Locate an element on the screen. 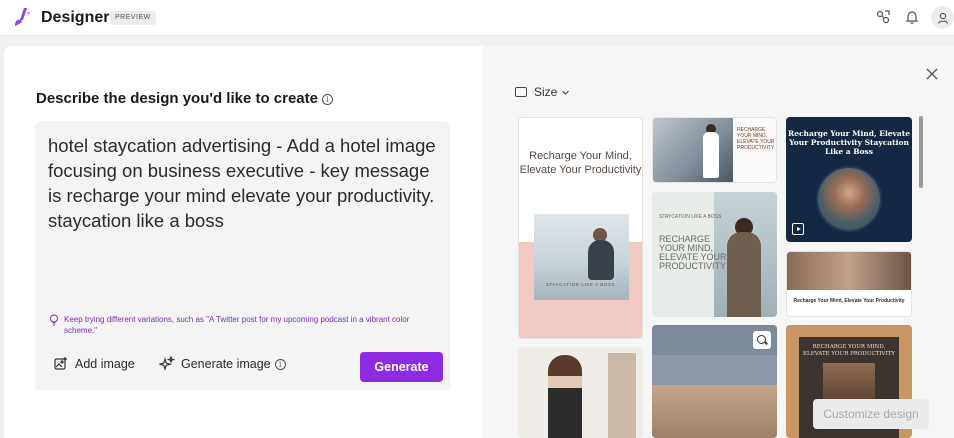 The height and width of the screenshot is (438, 954). add-image-icon is located at coordinates (60, 363).